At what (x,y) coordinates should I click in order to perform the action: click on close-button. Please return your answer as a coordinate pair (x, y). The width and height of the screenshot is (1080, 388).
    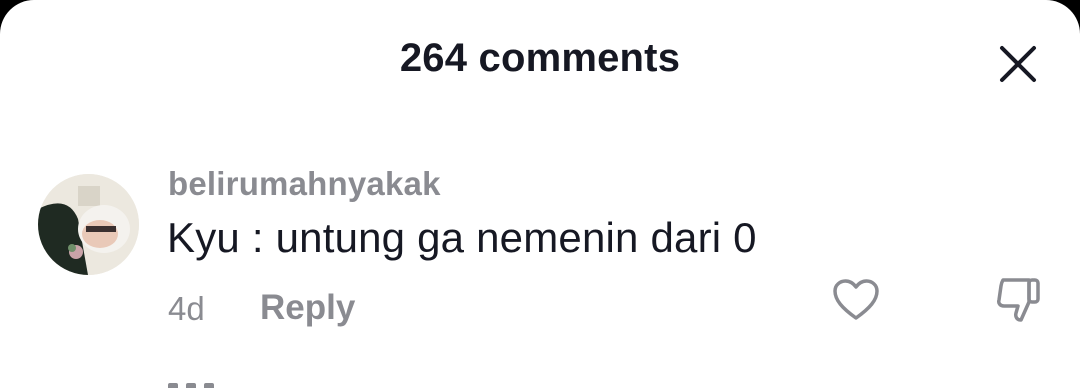
    Looking at the image, I should click on (1018, 64).